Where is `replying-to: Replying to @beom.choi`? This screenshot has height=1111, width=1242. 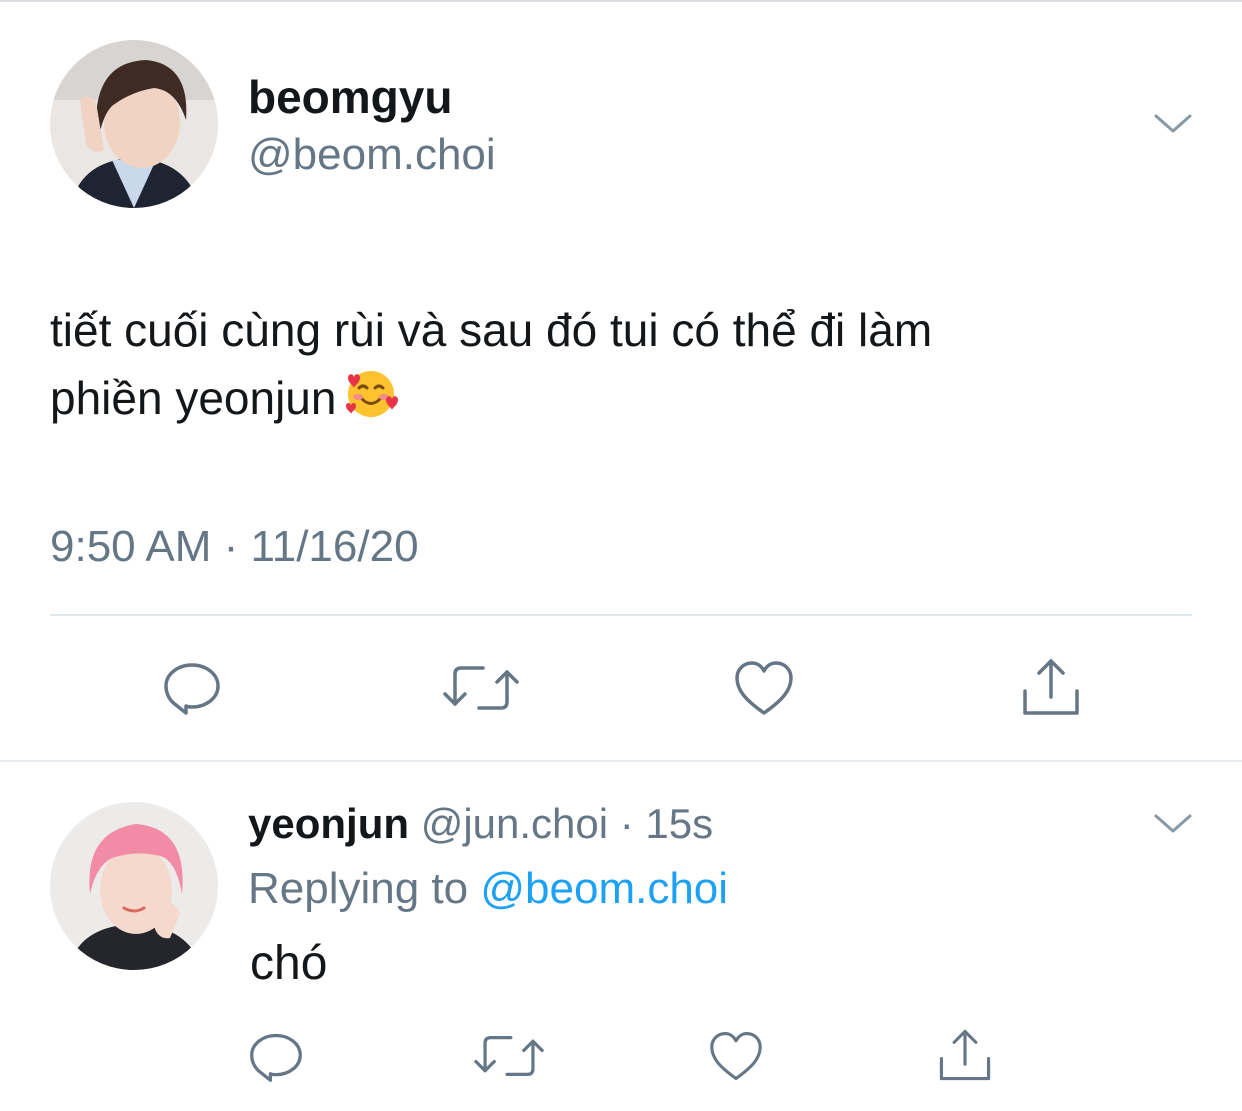 replying-to: Replying to @beom.choi is located at coordinates (488, 889).